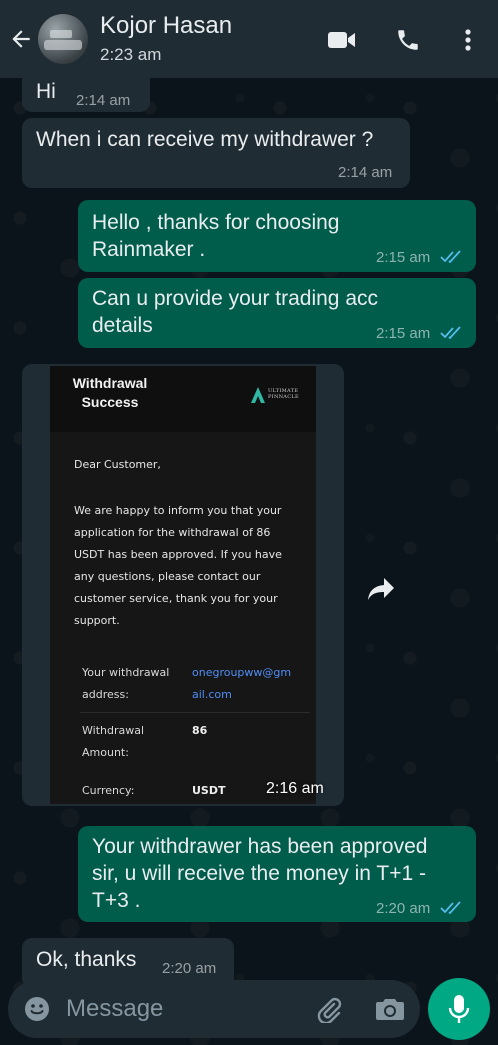 Image resolution: width=498 pixels, height=1045 pixels. What do you see at coordinates (200, 730) in the screenshot?
I see `amount-value: 86` at bounding box center [200, 730].